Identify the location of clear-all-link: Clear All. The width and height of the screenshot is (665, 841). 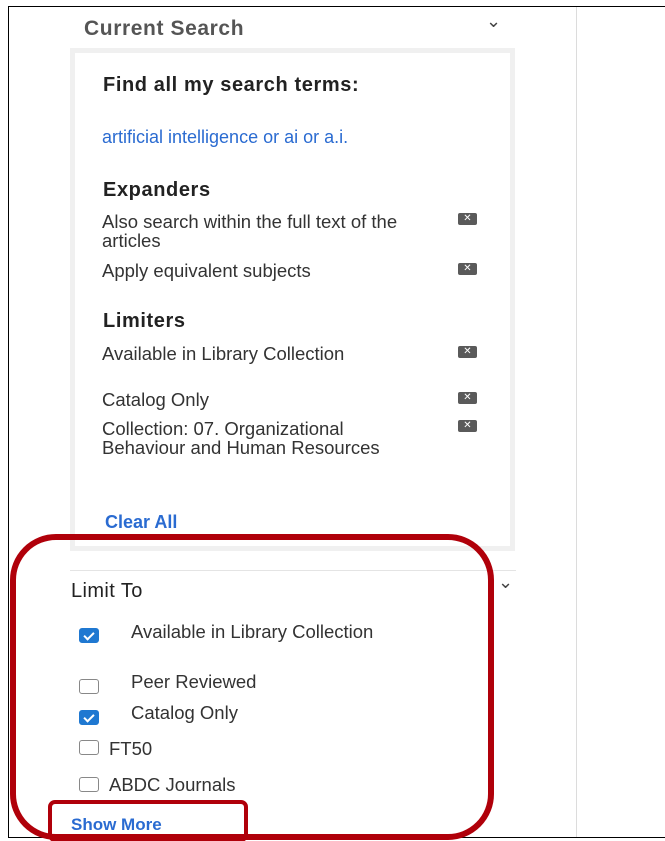
(141, 522).